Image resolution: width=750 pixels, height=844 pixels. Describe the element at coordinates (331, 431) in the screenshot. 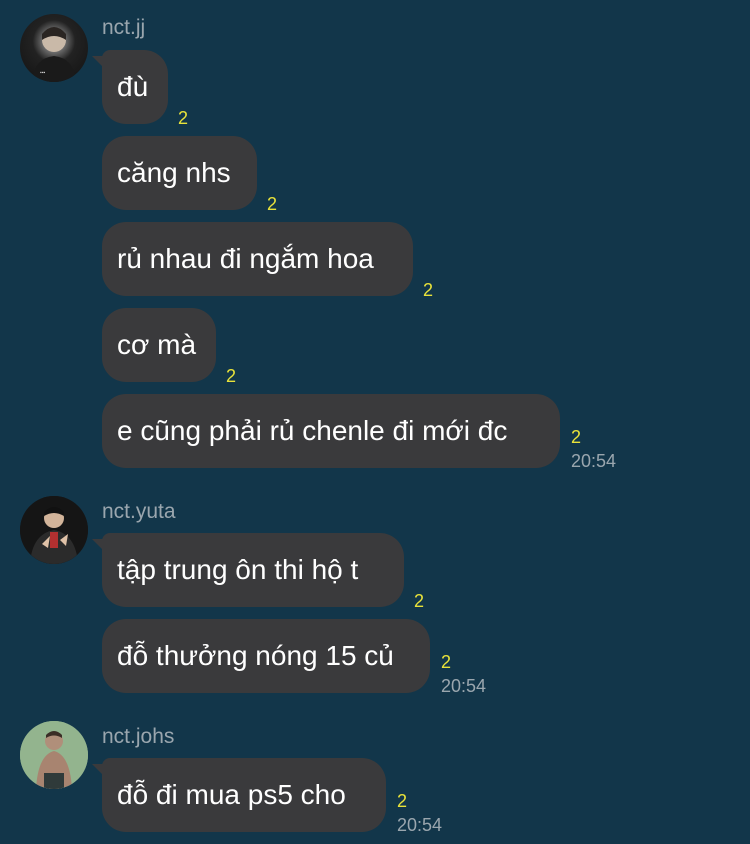

I see `message-bubble: e cũng phải rủ chenle đi mới đc` at that location.